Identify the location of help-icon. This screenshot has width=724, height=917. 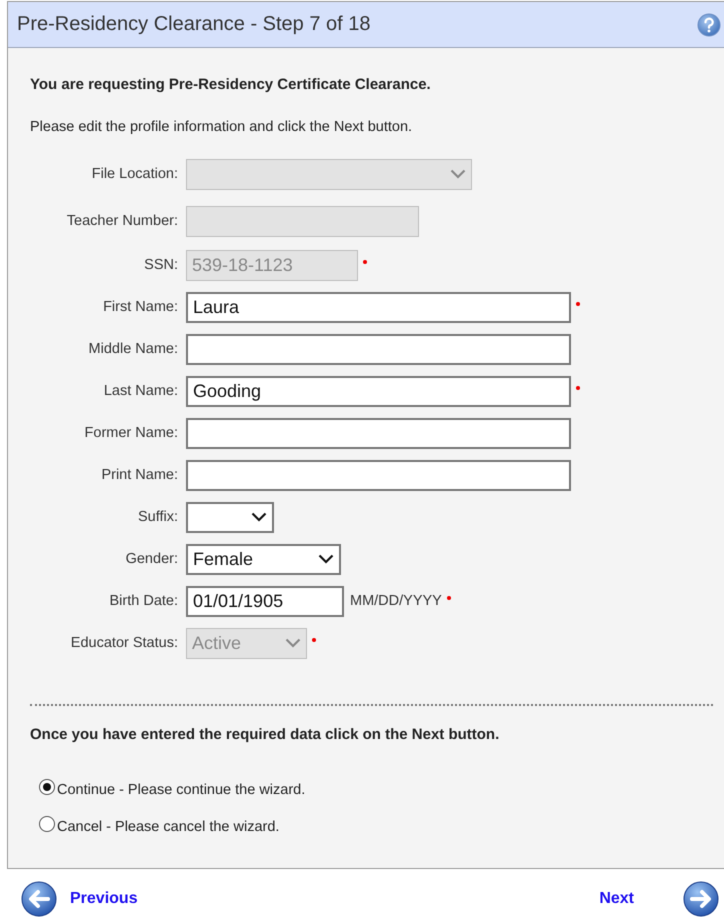
(709, 24).